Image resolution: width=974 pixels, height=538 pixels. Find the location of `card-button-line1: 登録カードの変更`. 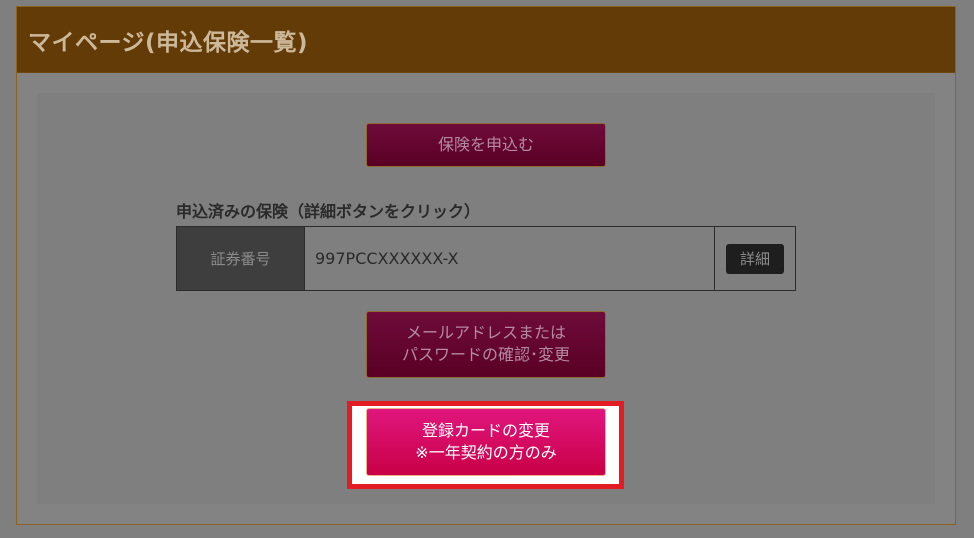

card-button-line1: 登録カードの変更 is located at coordinates (485, 430).